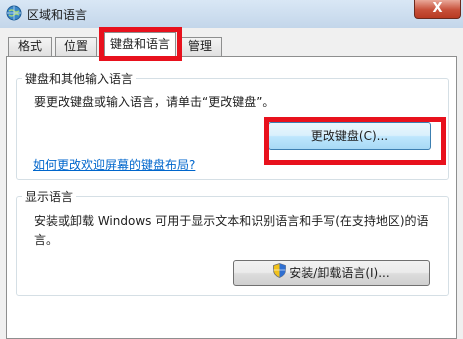  I want to click on welcome-screen-keyboard-link: 如何更改欢迎屏幕的键盘布局?, so click(114, 164).